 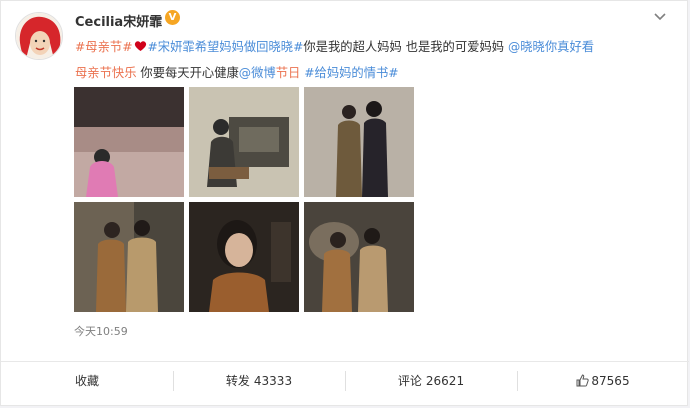 I want to click on username: Cecilia宋妍霏, so click(x=118, y=20).